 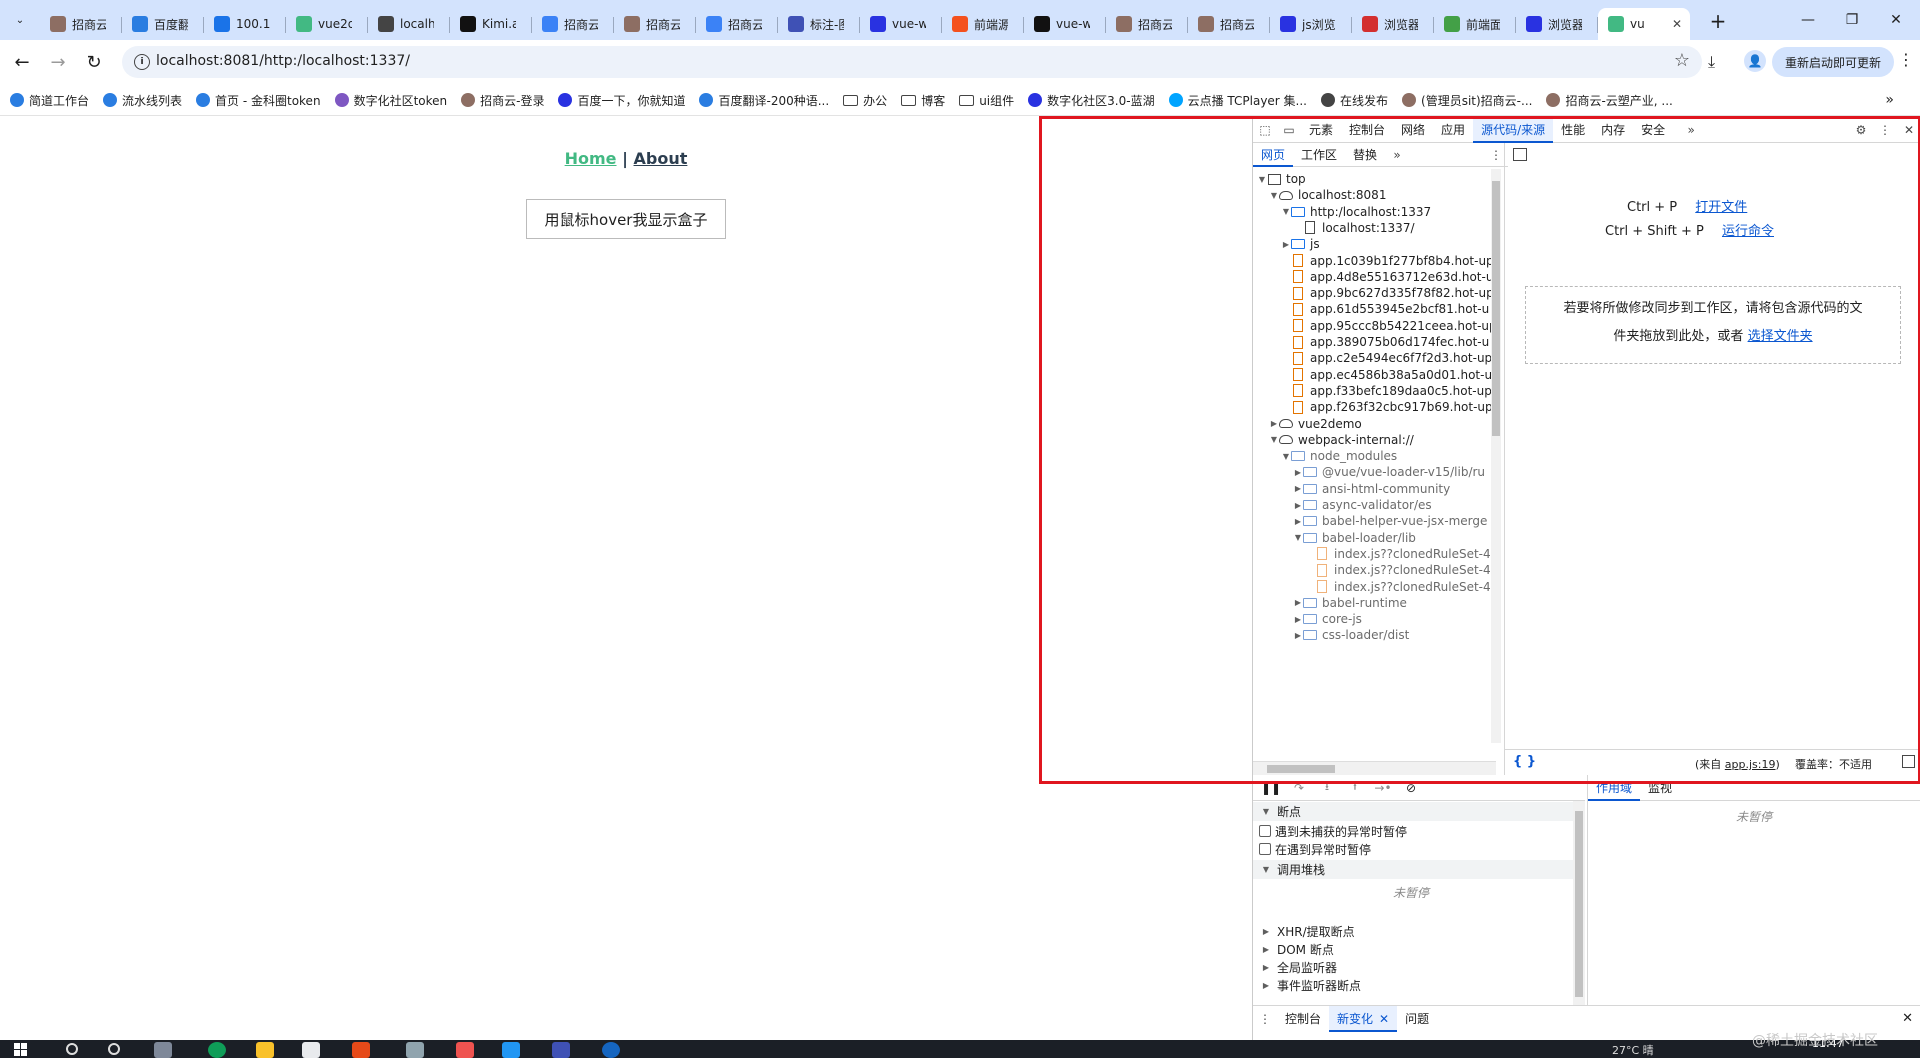 I want to click on bookmark-item: 百度一下，你就知道, so click(x=621, y=100).